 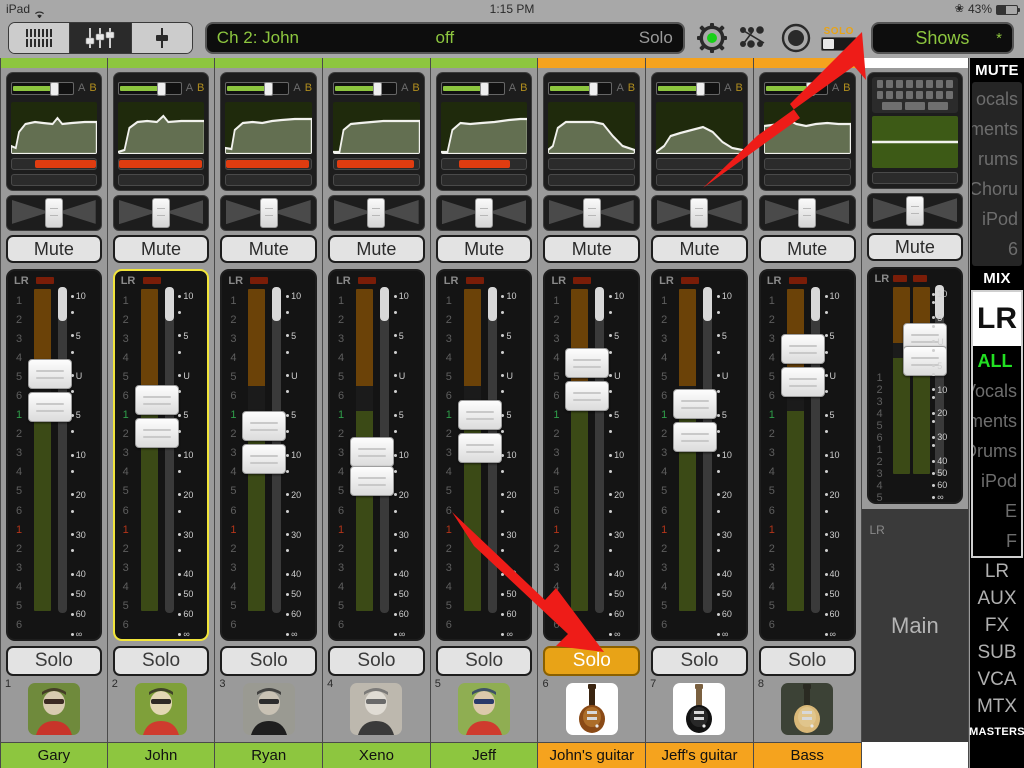 What do you see at coordinates (997, 541) in the screenshot?
I see `mix-group-item: F` at bounding box center [997, 541].